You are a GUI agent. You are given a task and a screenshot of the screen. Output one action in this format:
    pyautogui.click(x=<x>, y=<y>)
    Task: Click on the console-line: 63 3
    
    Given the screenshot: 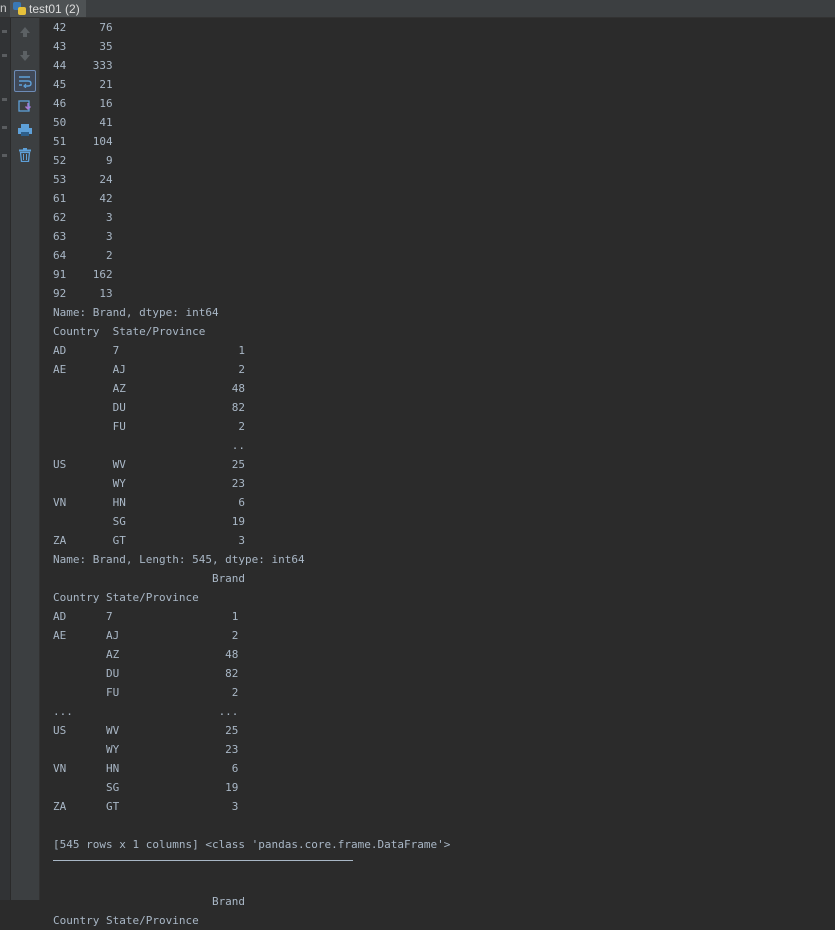 What is the action you would take?
    pyautogui.click(x=83, y=236)
    